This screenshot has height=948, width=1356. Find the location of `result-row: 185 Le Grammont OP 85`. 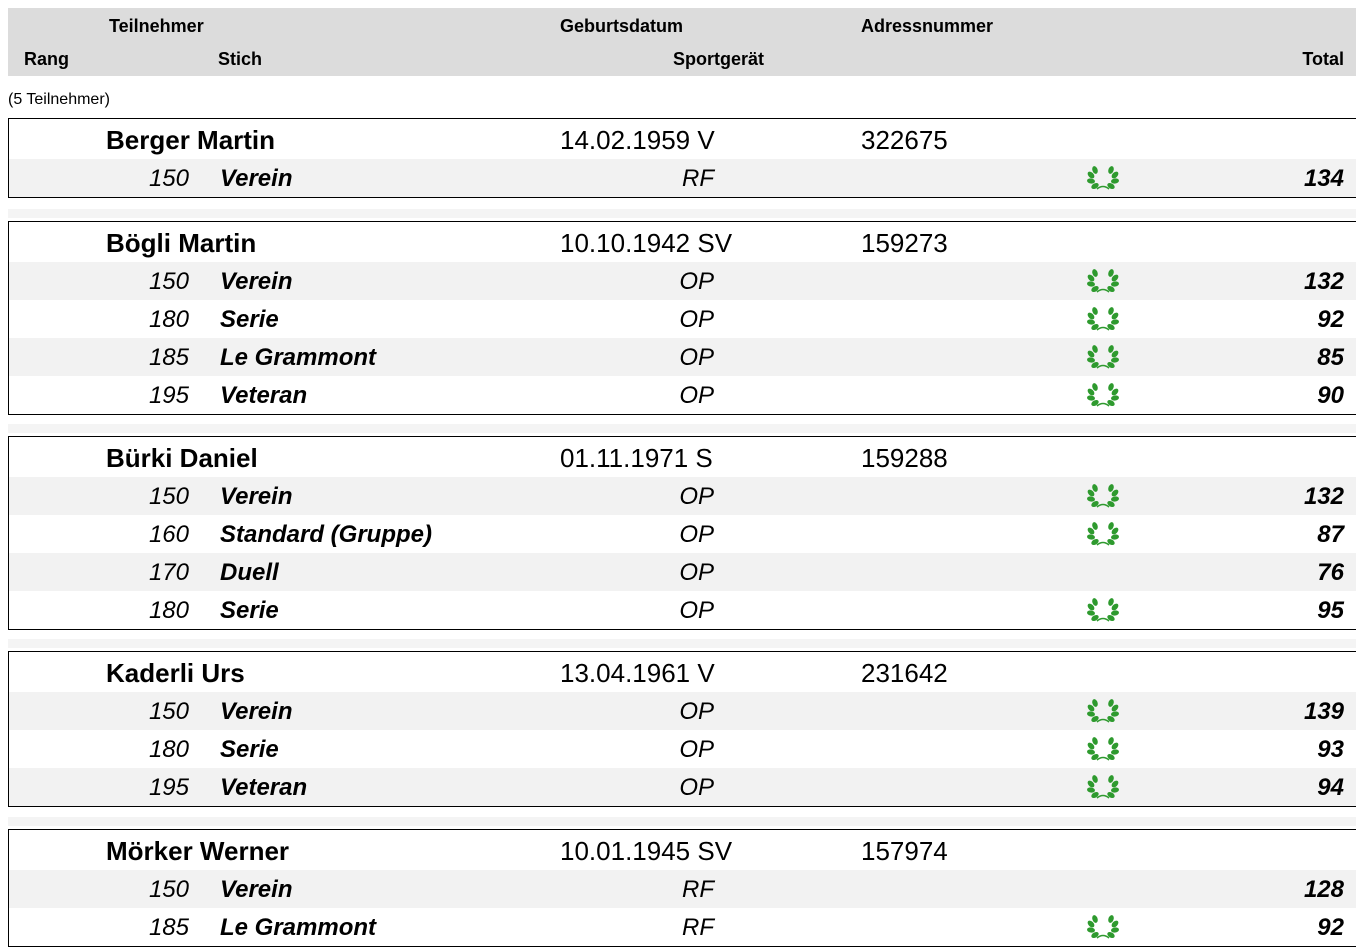

result-row: 185 Le Grammont OP 85 is located at coordinates (682, 357).